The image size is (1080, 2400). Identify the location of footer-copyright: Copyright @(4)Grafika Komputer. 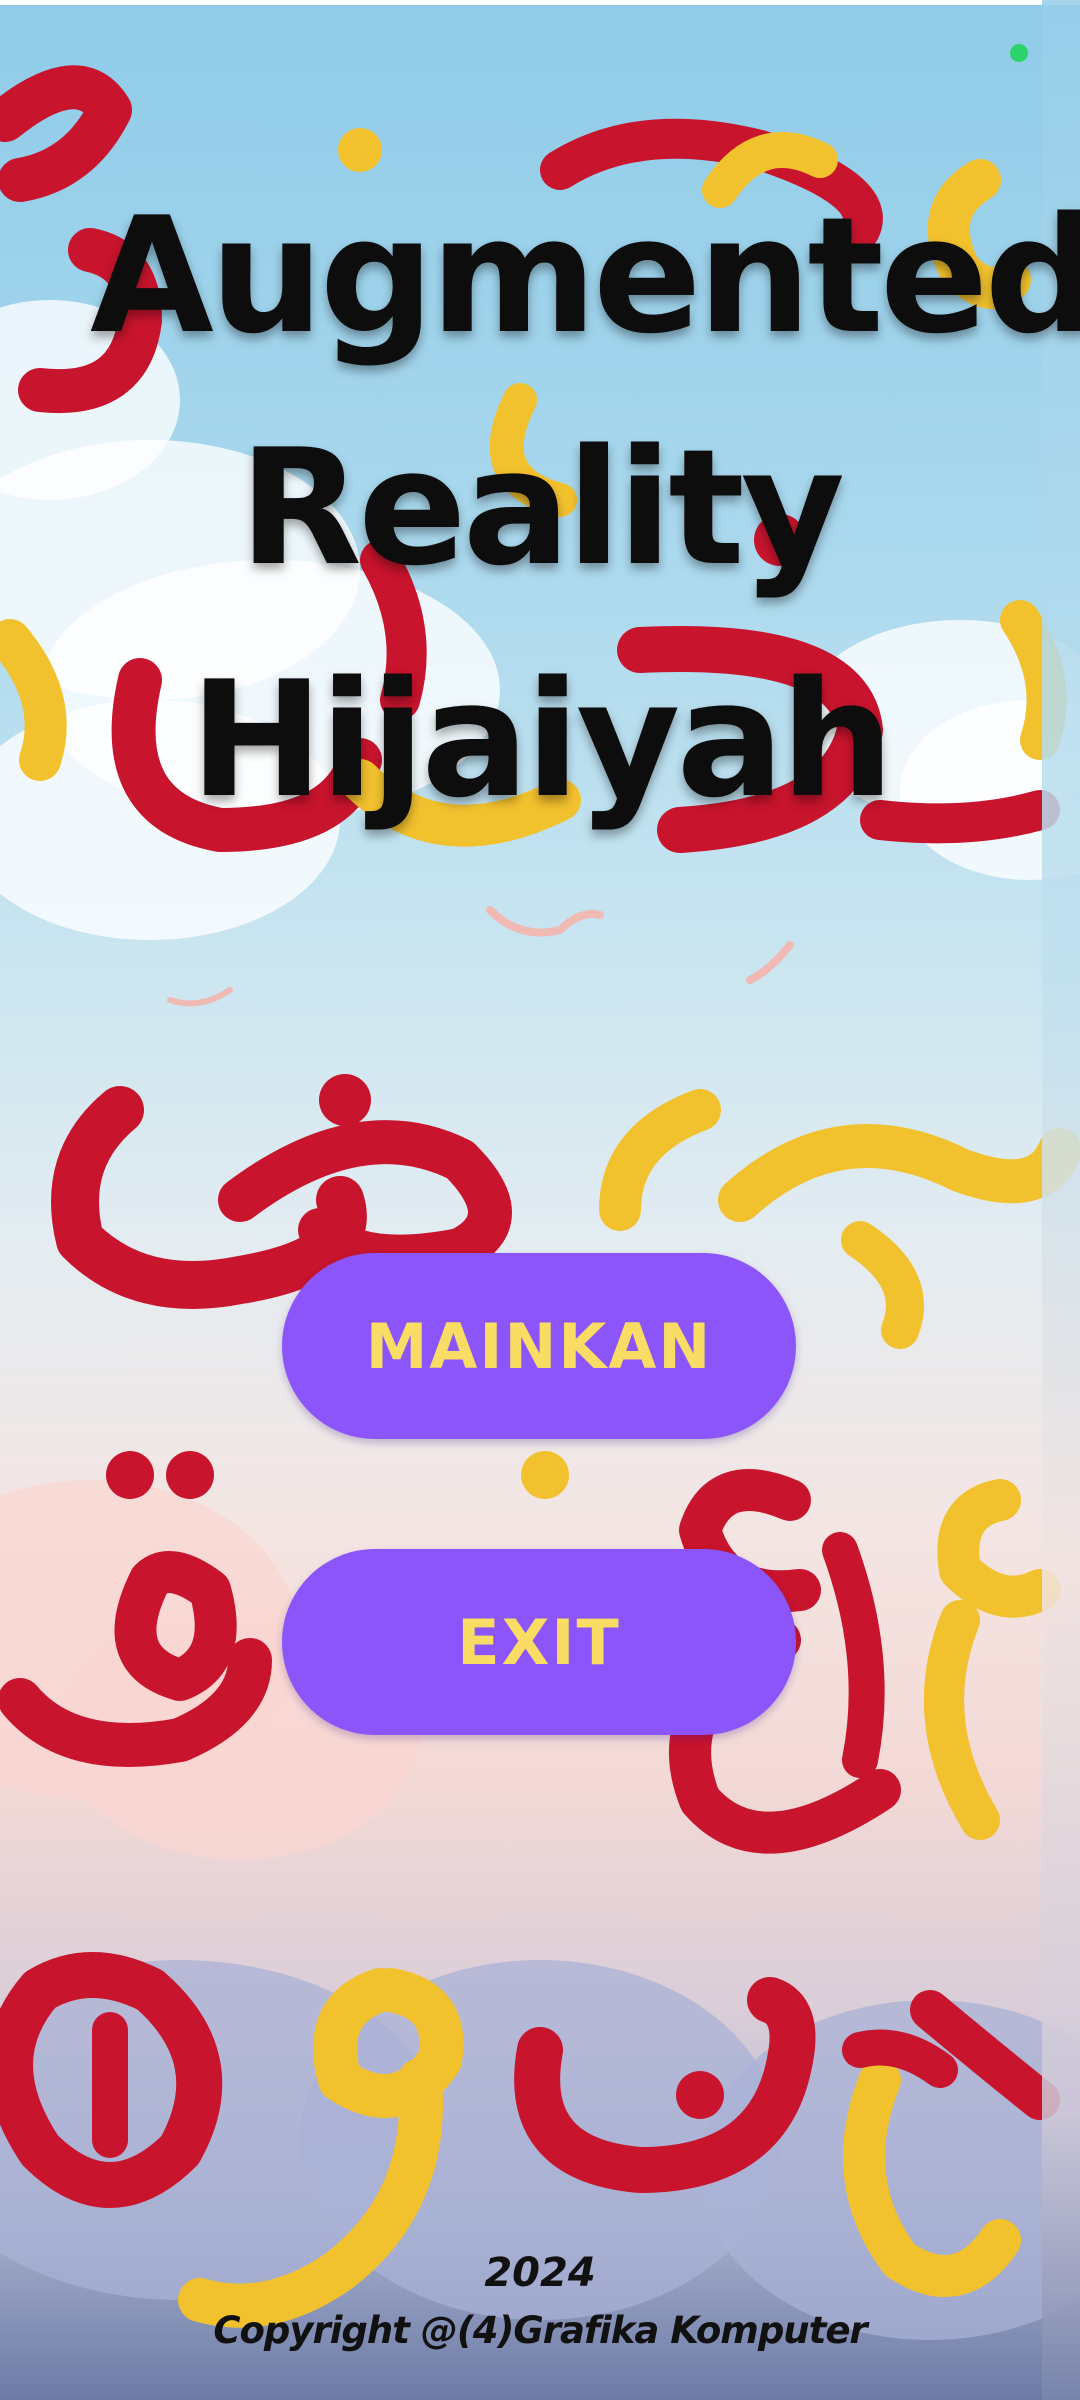
(540, 2330).